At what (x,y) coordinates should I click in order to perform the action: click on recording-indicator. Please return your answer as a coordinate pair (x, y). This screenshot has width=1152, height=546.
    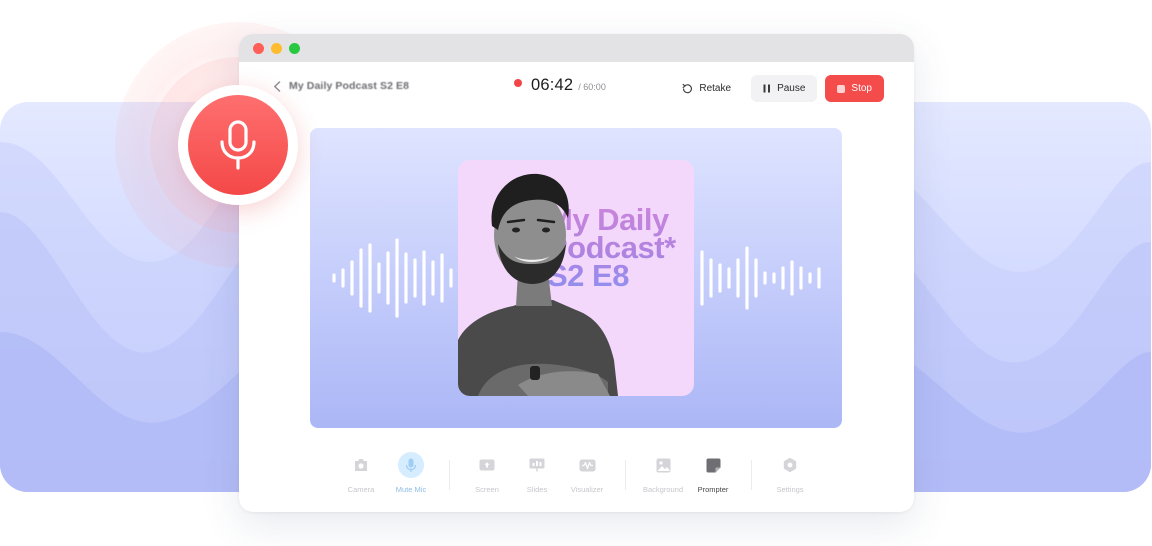
    Looking at the image, I should click on (518, 83).